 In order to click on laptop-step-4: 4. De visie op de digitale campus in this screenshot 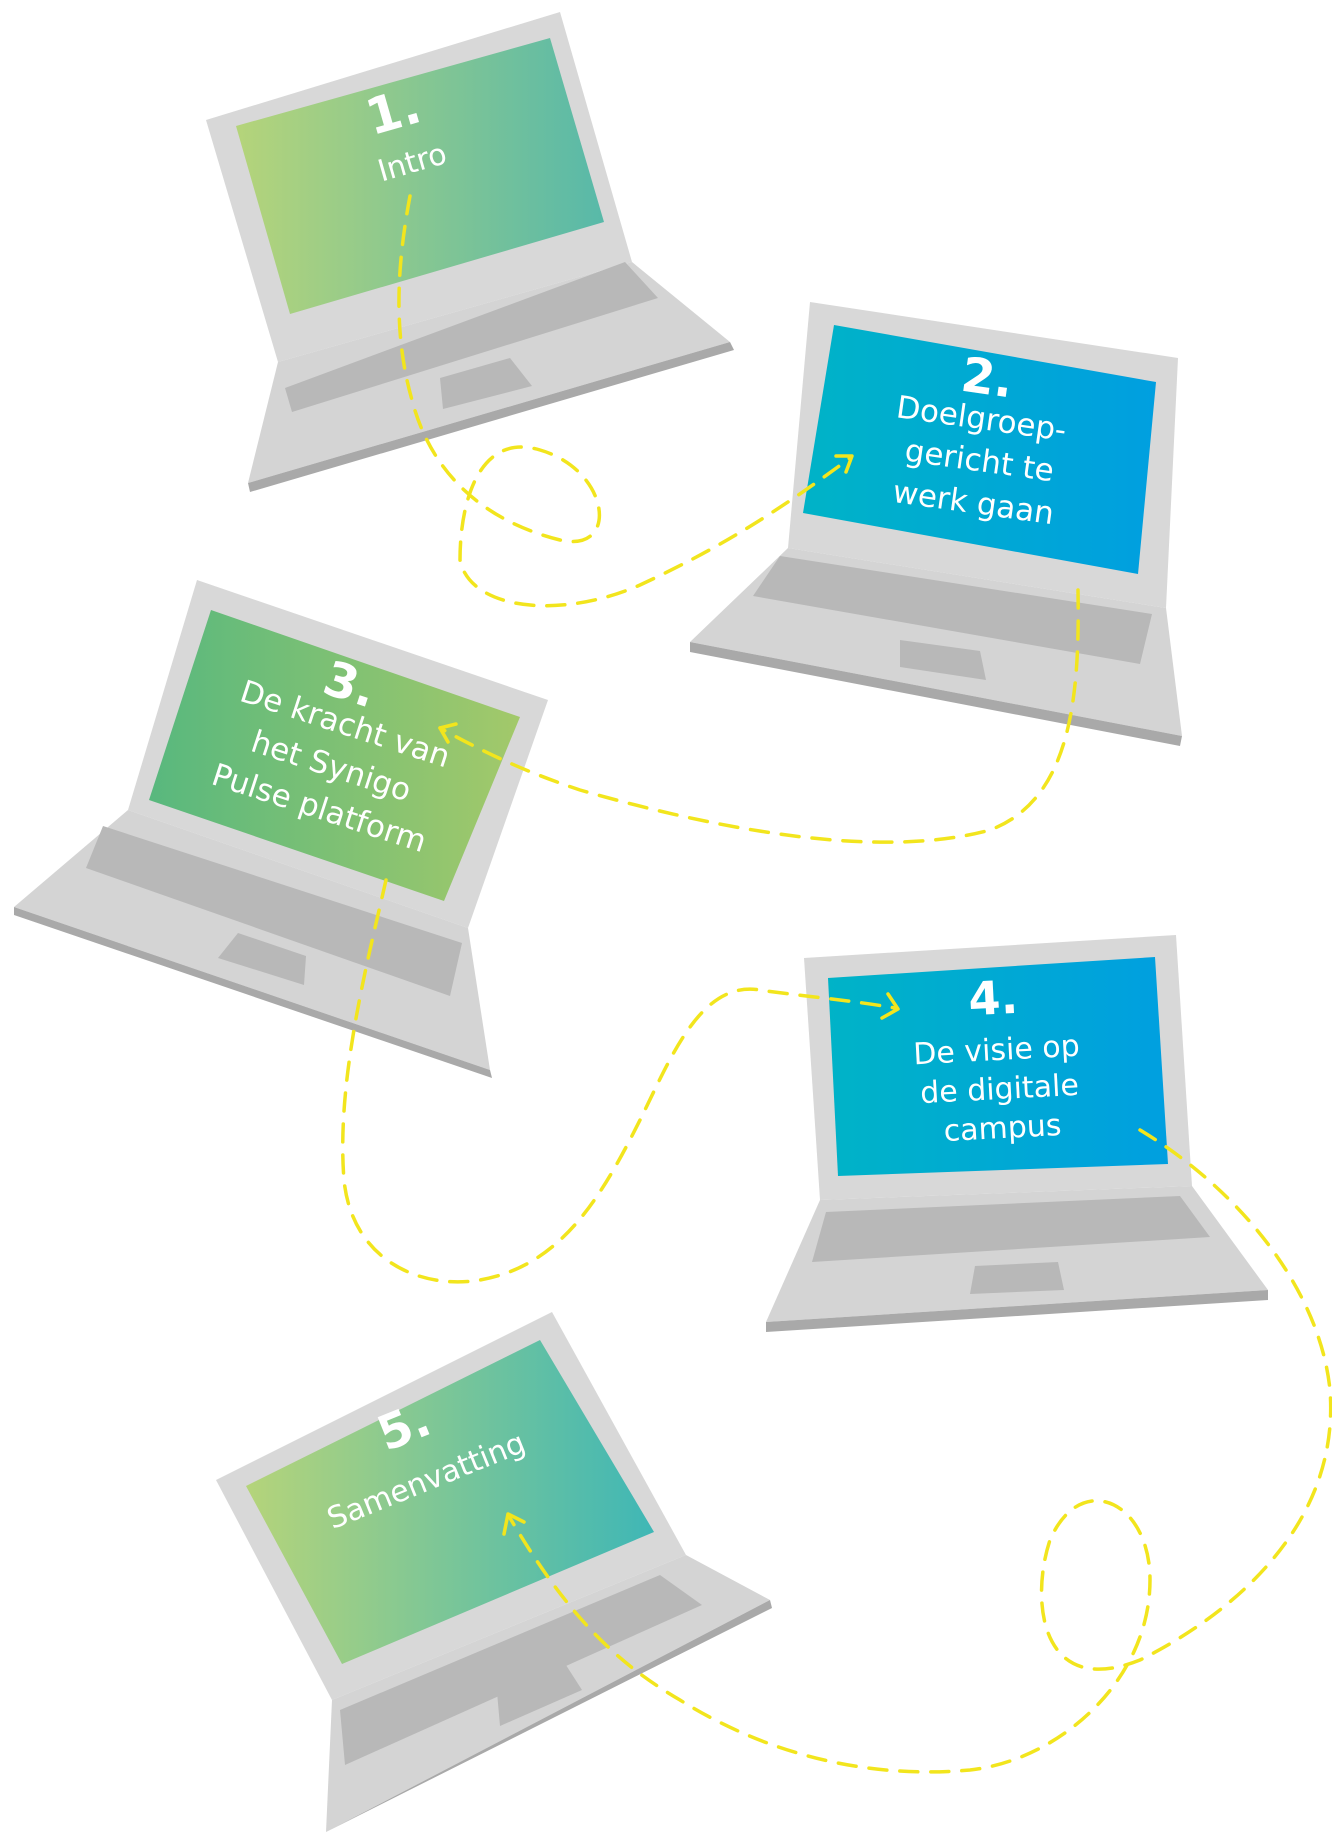, I will do `click(1017, 1133)`.